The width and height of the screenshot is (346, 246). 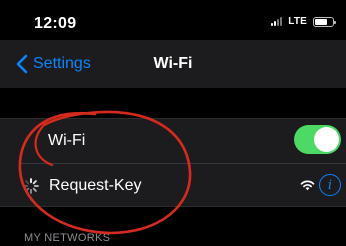 What do you see at coordinates (95, 185) in the screenshot?
I see `network-name: Request-Key` at bounding box center [95, 185].